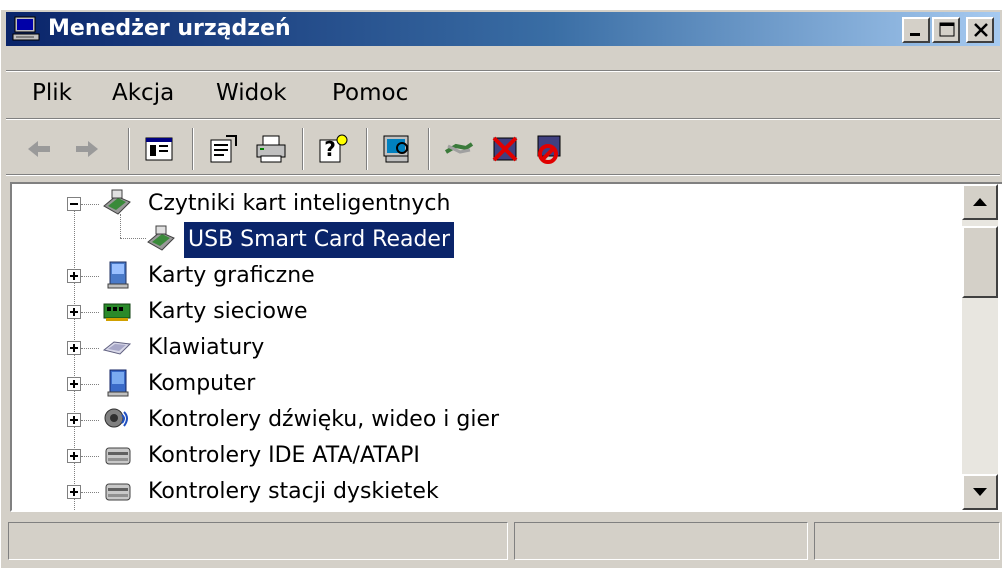  I want to click on uninstall-icon, so click(505, 149).